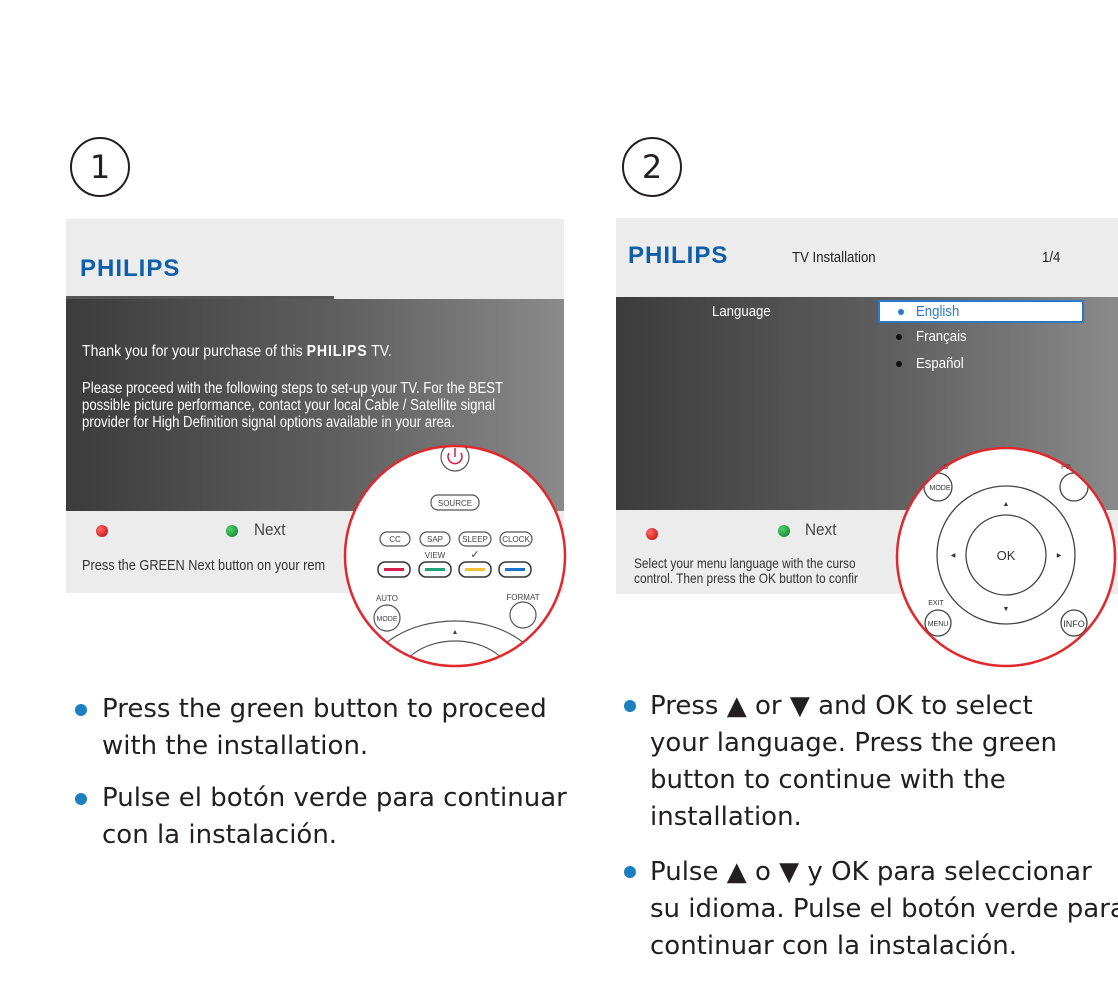 The width and height of the screenshot is (1118, 993). I want to click on left-arrow-icon: ◀, so click(953, 556).